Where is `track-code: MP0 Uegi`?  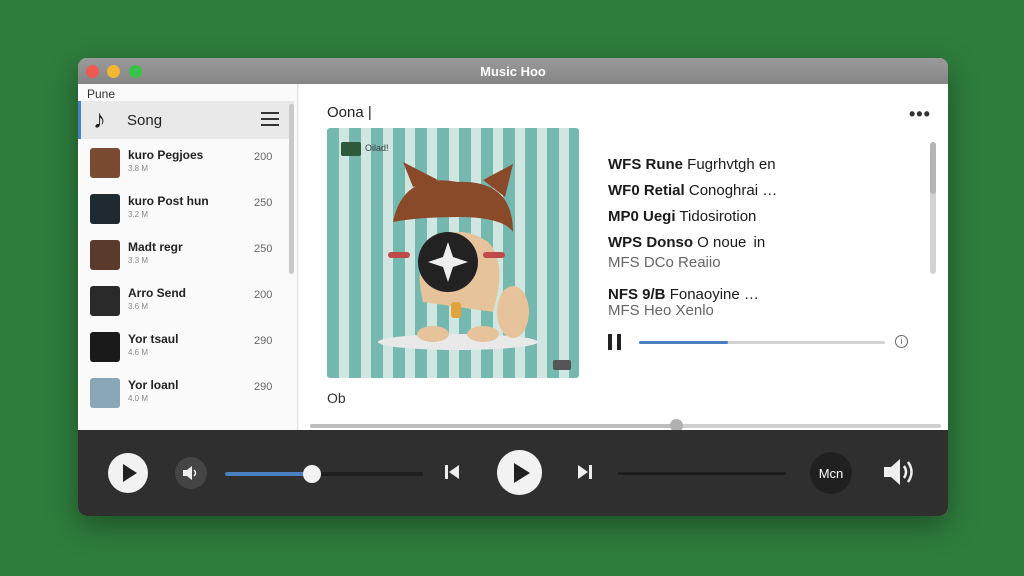
track-code: MP0 Uegi is located at coordinates (642, 216).